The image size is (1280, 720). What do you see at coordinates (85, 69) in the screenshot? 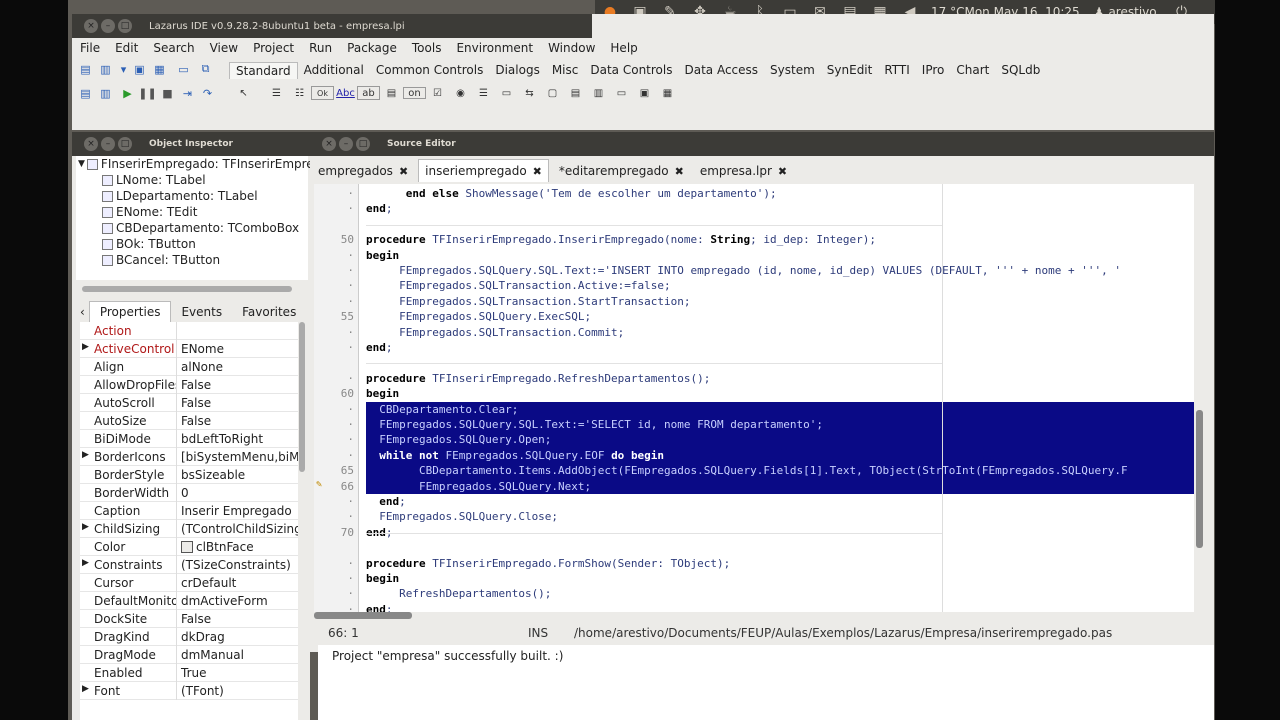
I see `new-unit-icon: ▤` at bounding box center [85, 69].